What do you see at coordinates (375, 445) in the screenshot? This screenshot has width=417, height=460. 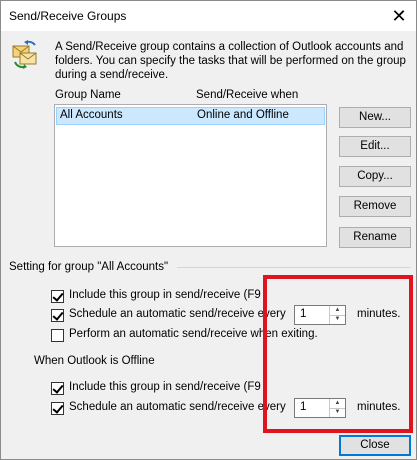 I see `close-button: Close` at bounding box center [375, 445].